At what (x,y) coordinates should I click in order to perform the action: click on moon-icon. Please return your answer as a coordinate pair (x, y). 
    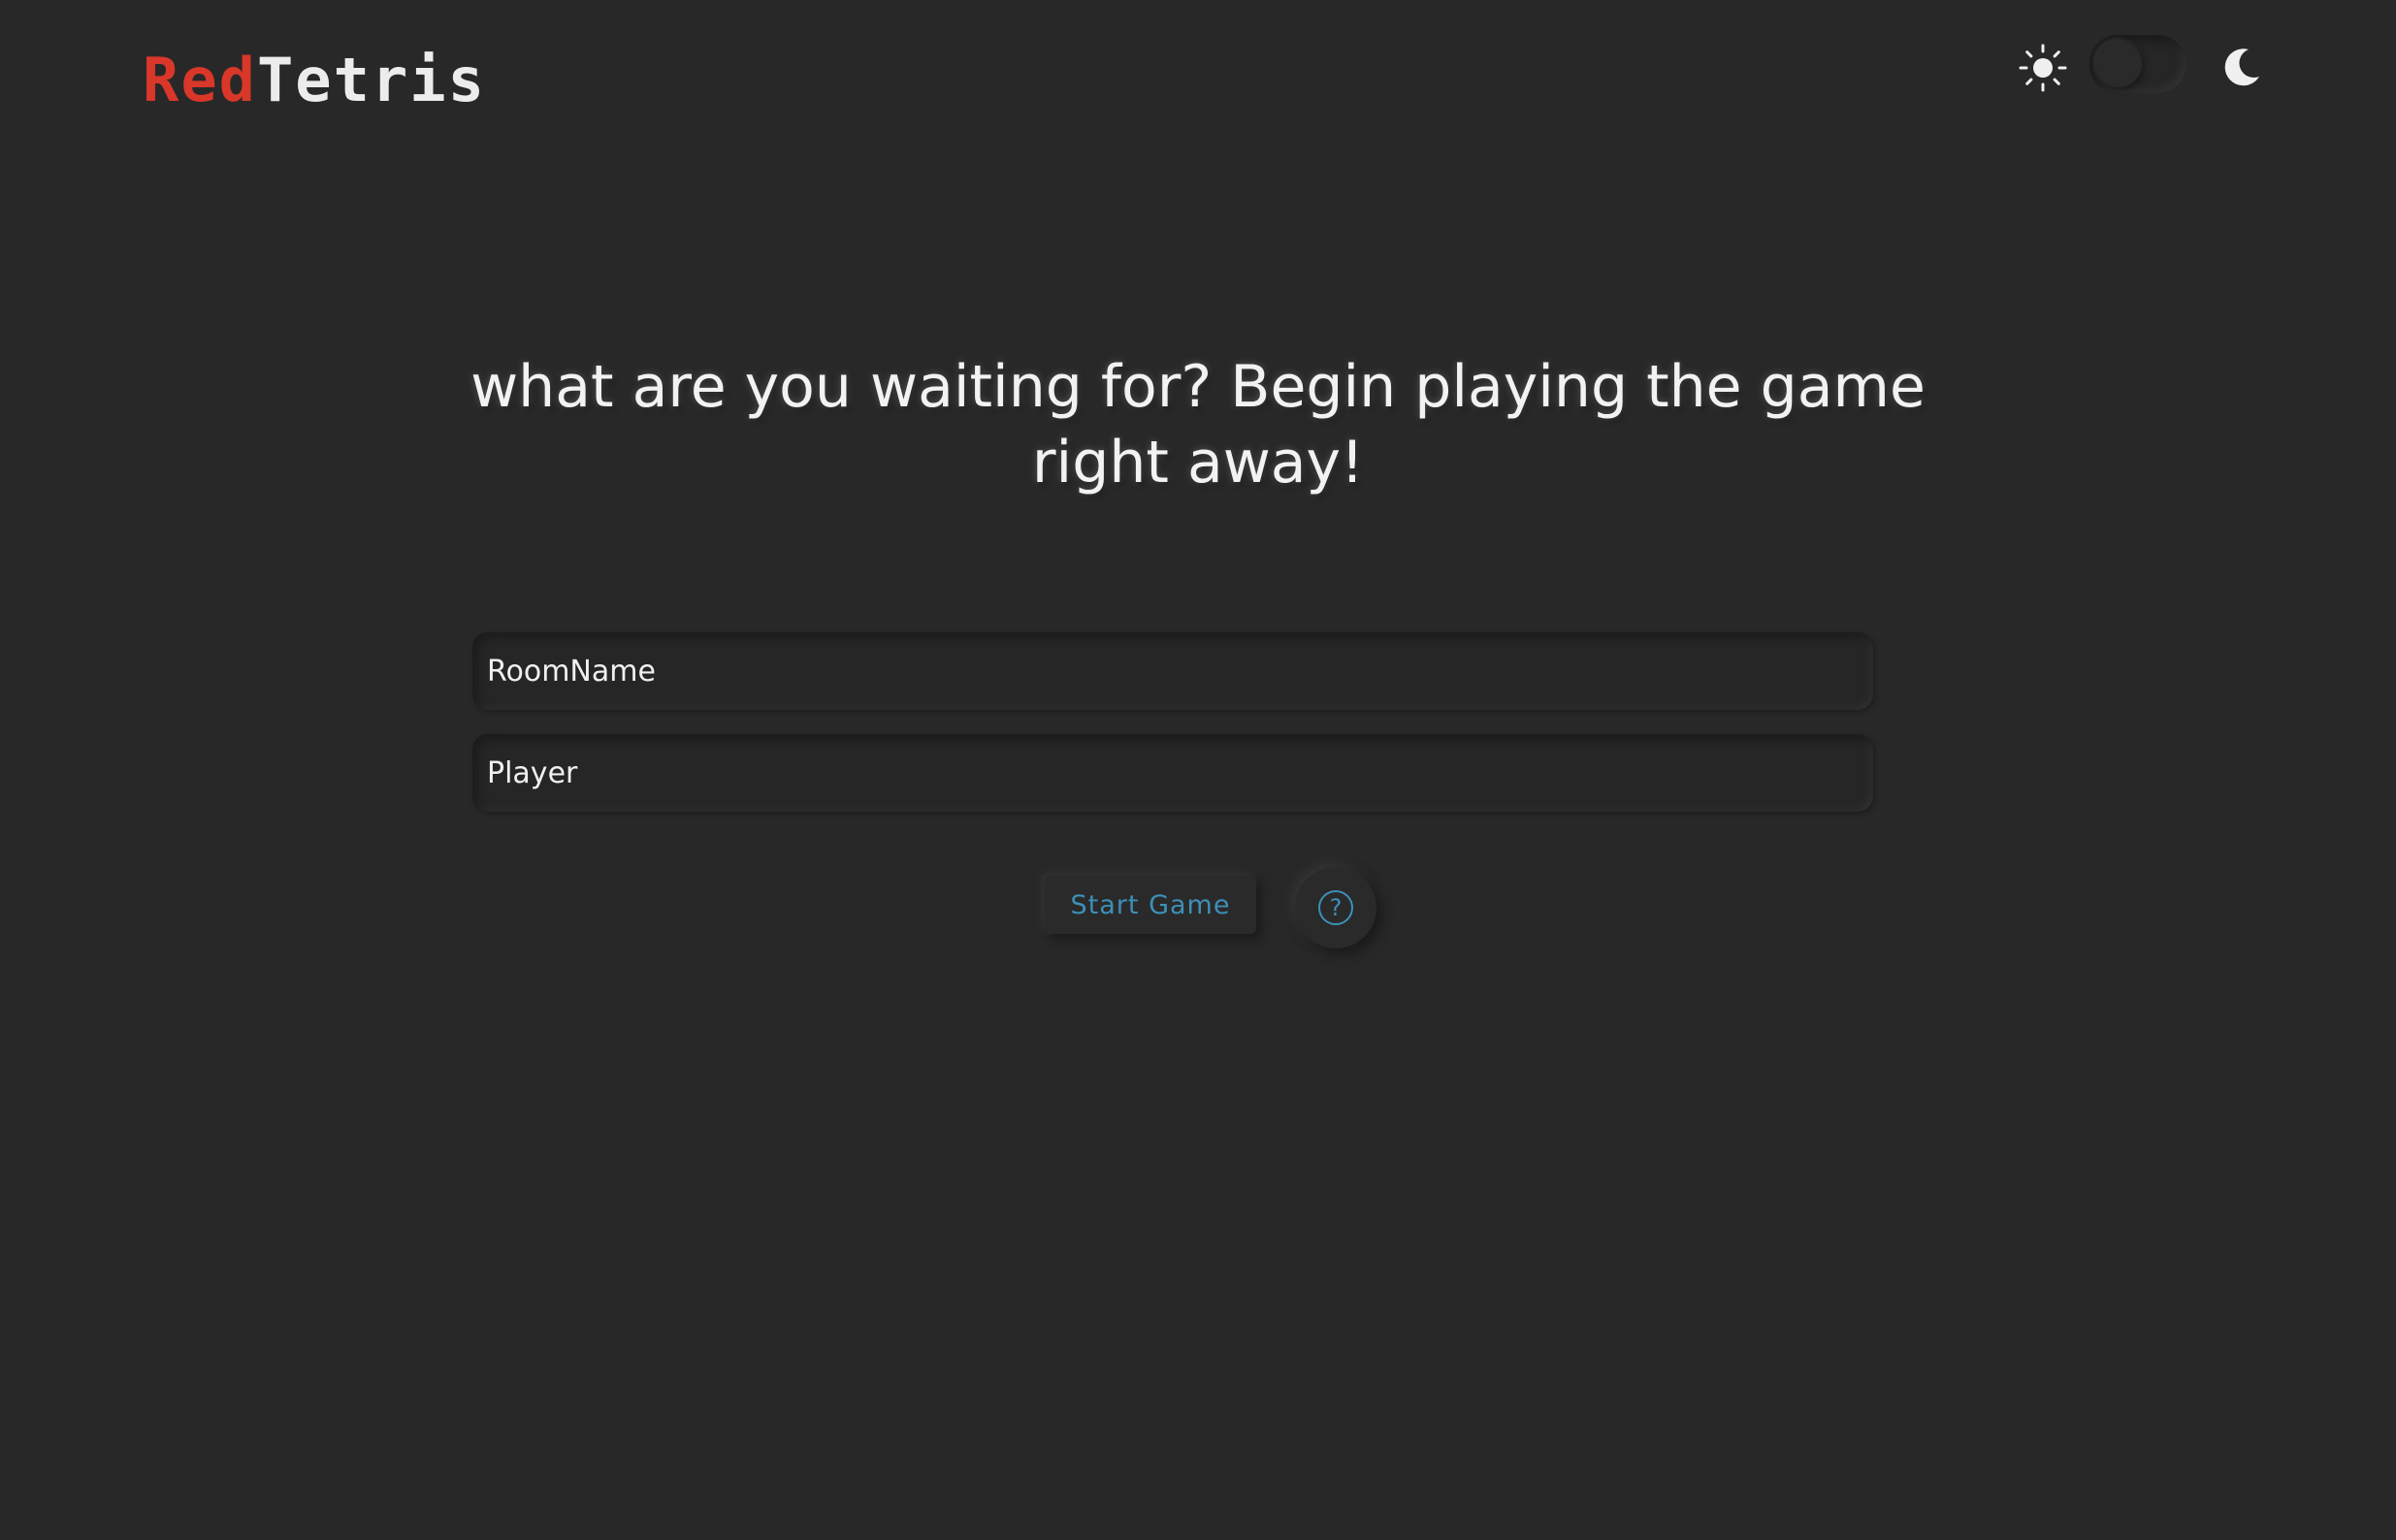
    Looking at the image, I should click on (2242, 67).